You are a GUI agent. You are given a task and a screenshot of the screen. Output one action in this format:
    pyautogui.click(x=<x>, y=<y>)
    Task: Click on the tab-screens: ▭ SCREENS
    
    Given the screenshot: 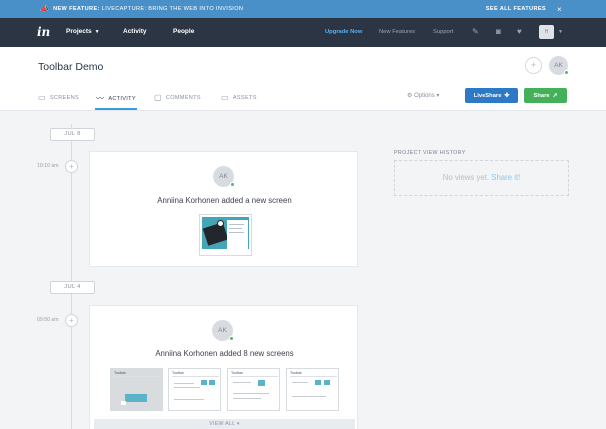 What is the action you would take?
    pyautogui.click(x=58, y=97)
    